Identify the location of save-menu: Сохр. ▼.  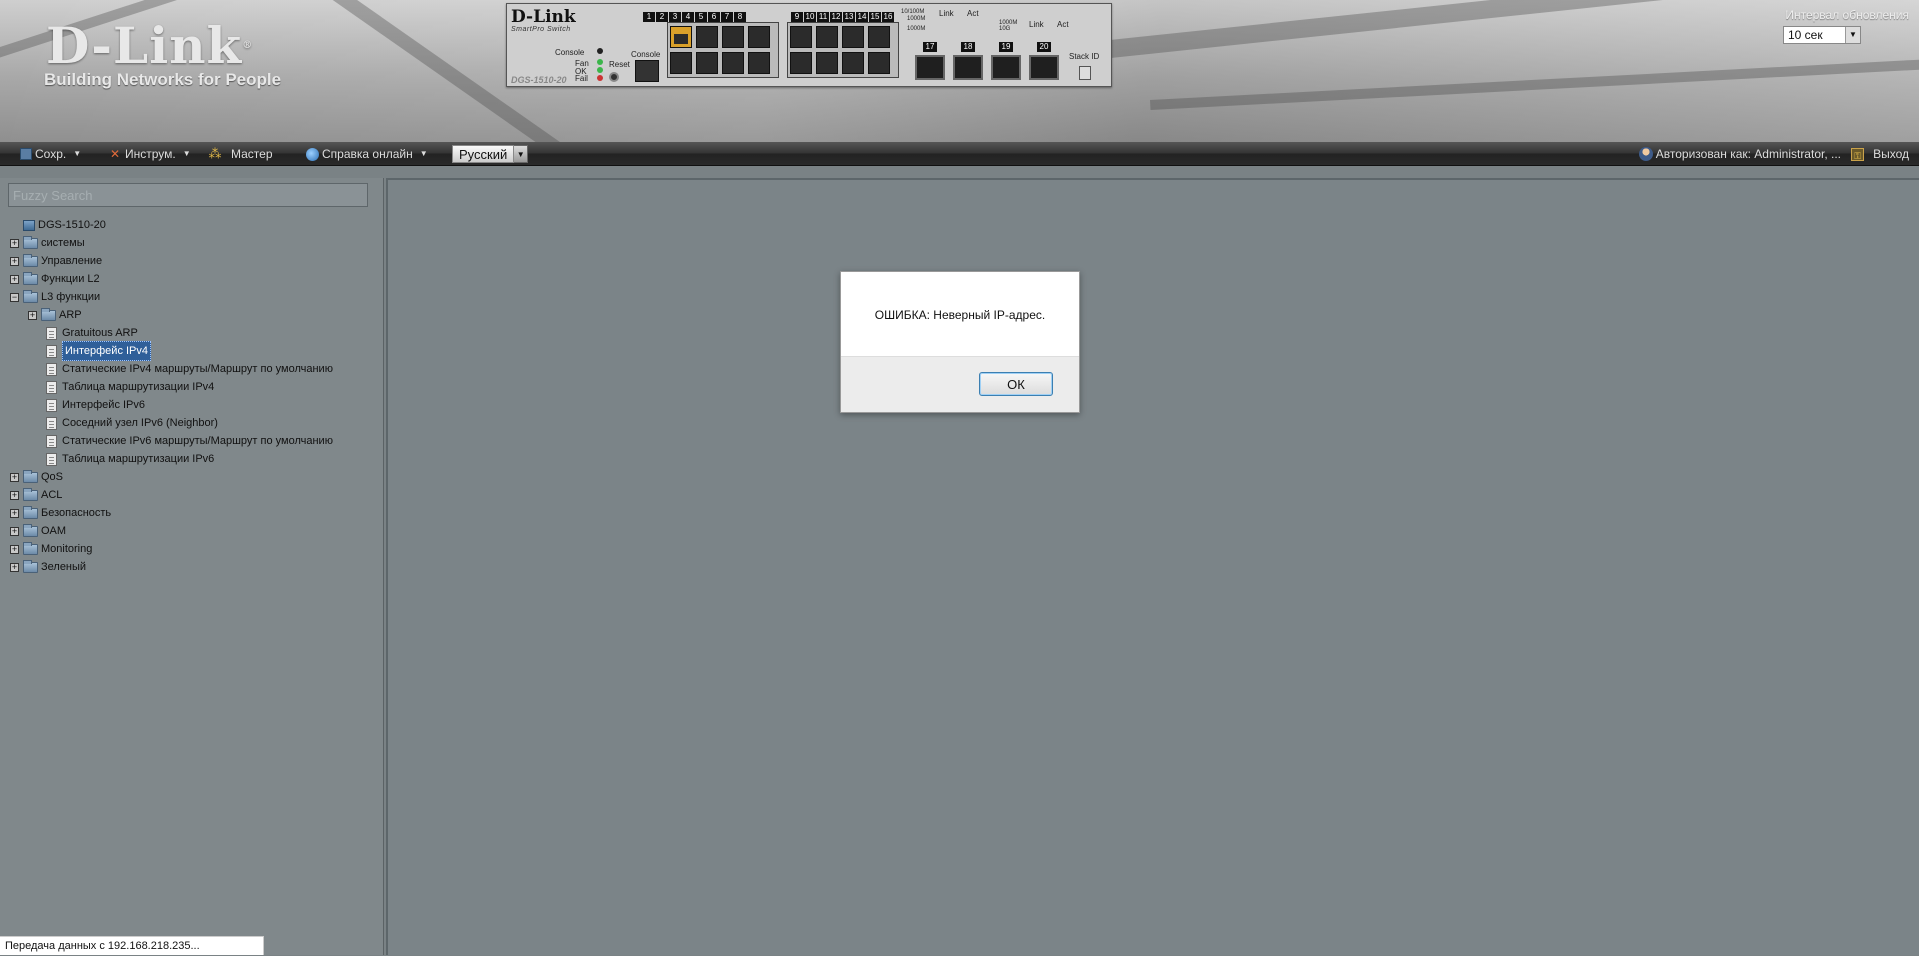
(50, 154).